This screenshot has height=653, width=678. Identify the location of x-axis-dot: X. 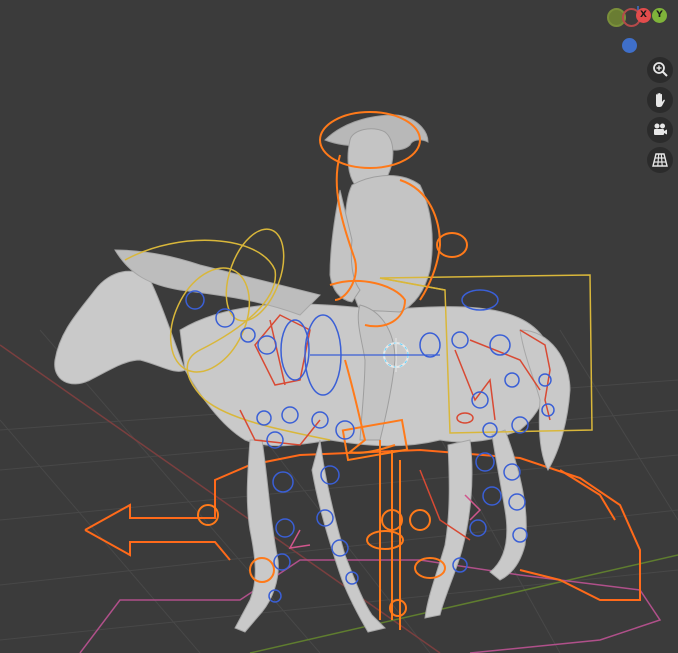
(643, 15).